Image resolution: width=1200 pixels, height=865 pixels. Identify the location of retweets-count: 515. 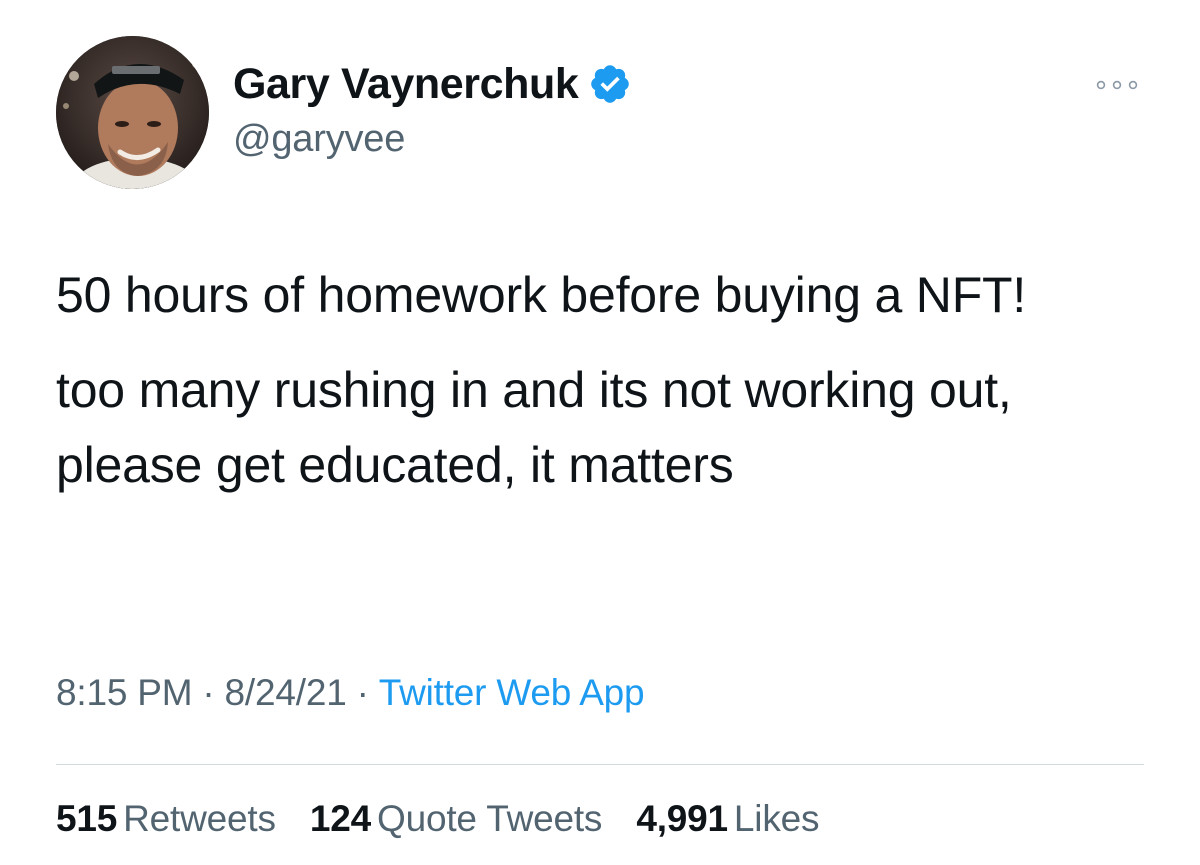
(87, 818).